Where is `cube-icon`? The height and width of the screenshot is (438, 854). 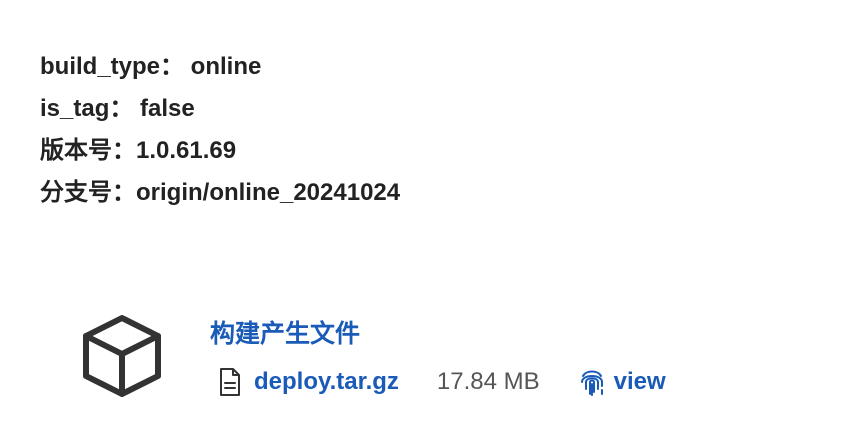
cube-icon is located at coordinates (122, 356).